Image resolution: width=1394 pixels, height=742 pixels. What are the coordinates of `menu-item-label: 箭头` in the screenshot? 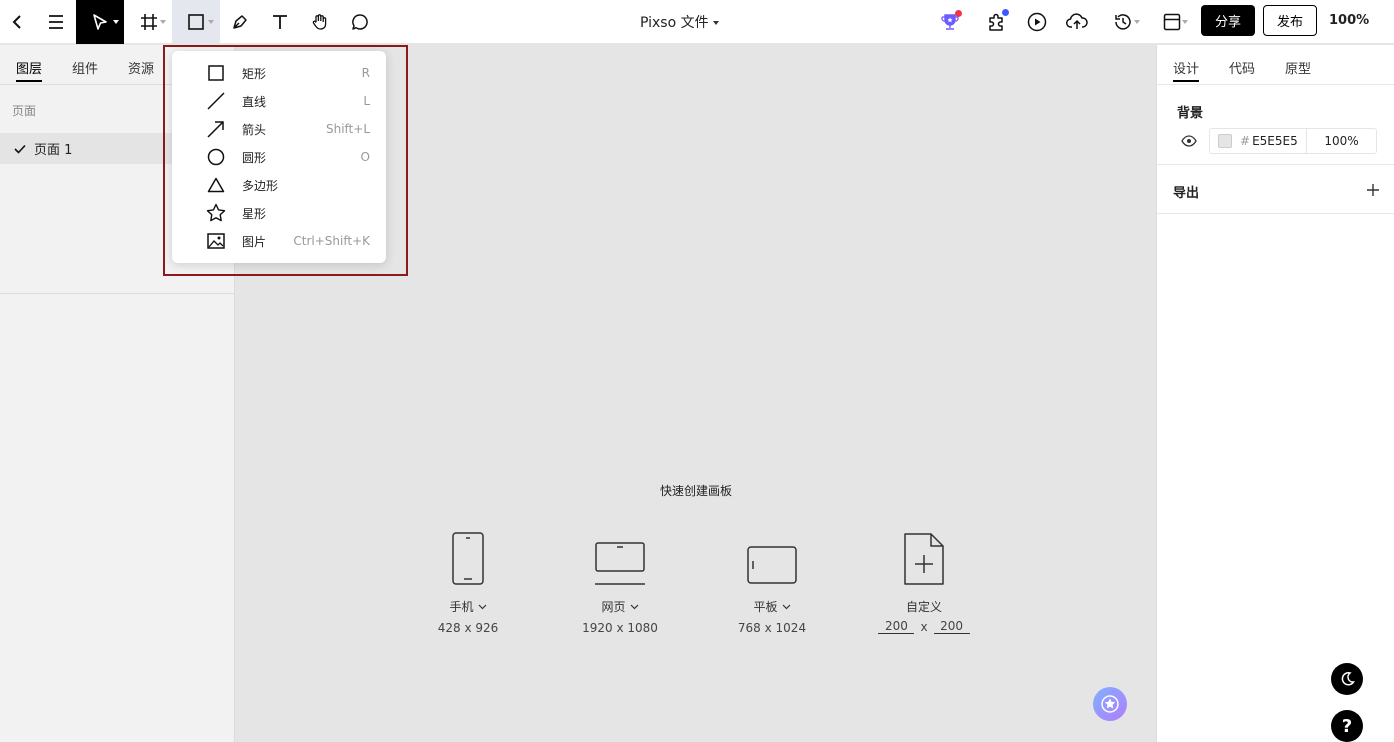 It's located at (254, 129).